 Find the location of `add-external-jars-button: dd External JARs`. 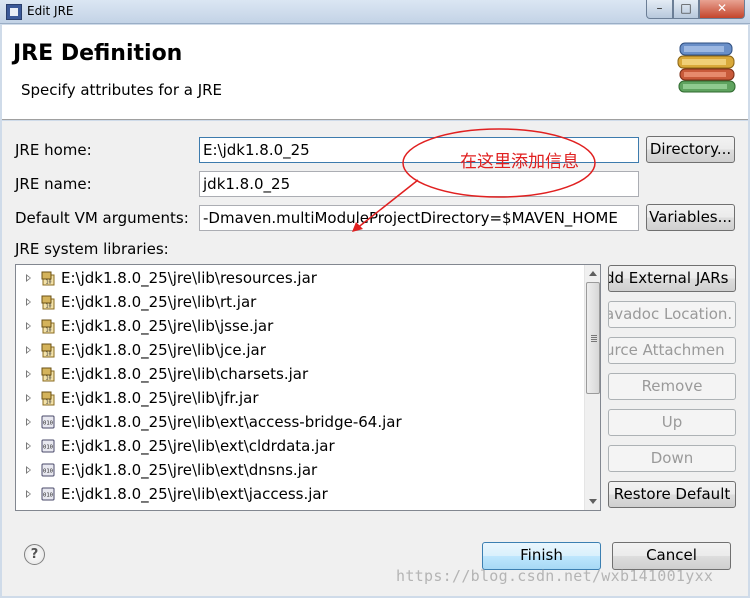

add-external-jars-button: dd External JARs is located at coordinates (672, 278).